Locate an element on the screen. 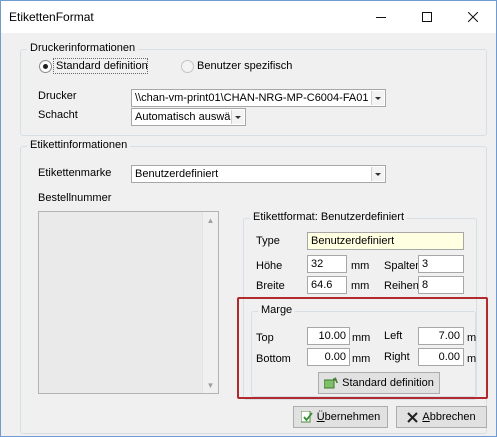  printer-select: \\chan-vm-print01\CHAN-NRG-MP-C6004-FA01 is located at coordinates (258, 98).